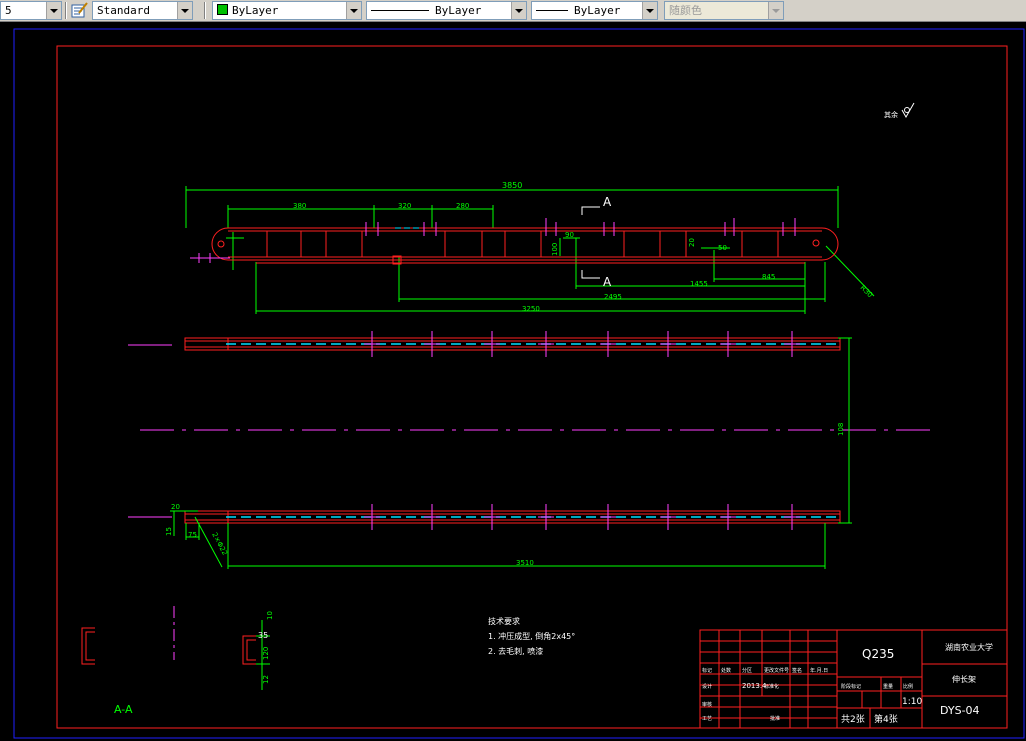 The width and height of the screenshot is (1026, 741). What do you see at coordinates (960, 710) in the screenshot?
I see `drawing-number: DYS-04` at bounding box center [960, 710].